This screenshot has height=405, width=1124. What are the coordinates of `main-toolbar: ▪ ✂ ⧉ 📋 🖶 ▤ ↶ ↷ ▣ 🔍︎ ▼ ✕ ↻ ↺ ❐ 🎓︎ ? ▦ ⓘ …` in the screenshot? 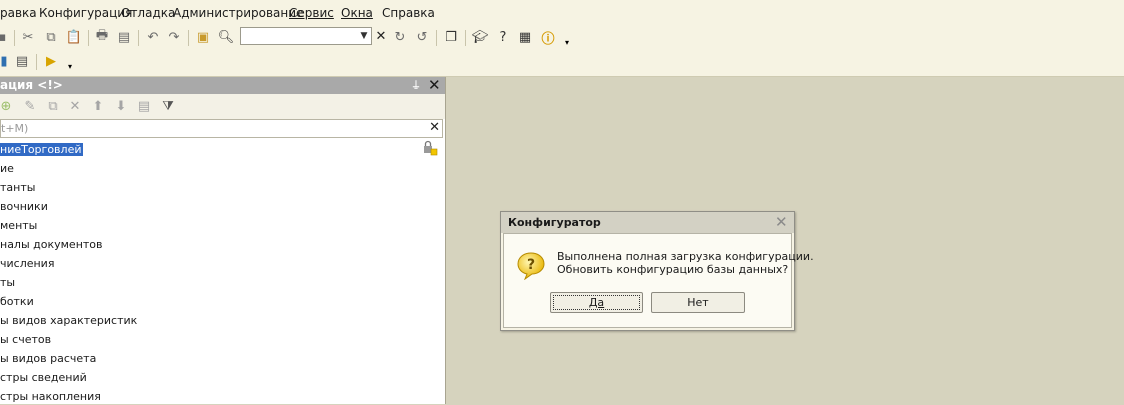 It's located at (562, 38).